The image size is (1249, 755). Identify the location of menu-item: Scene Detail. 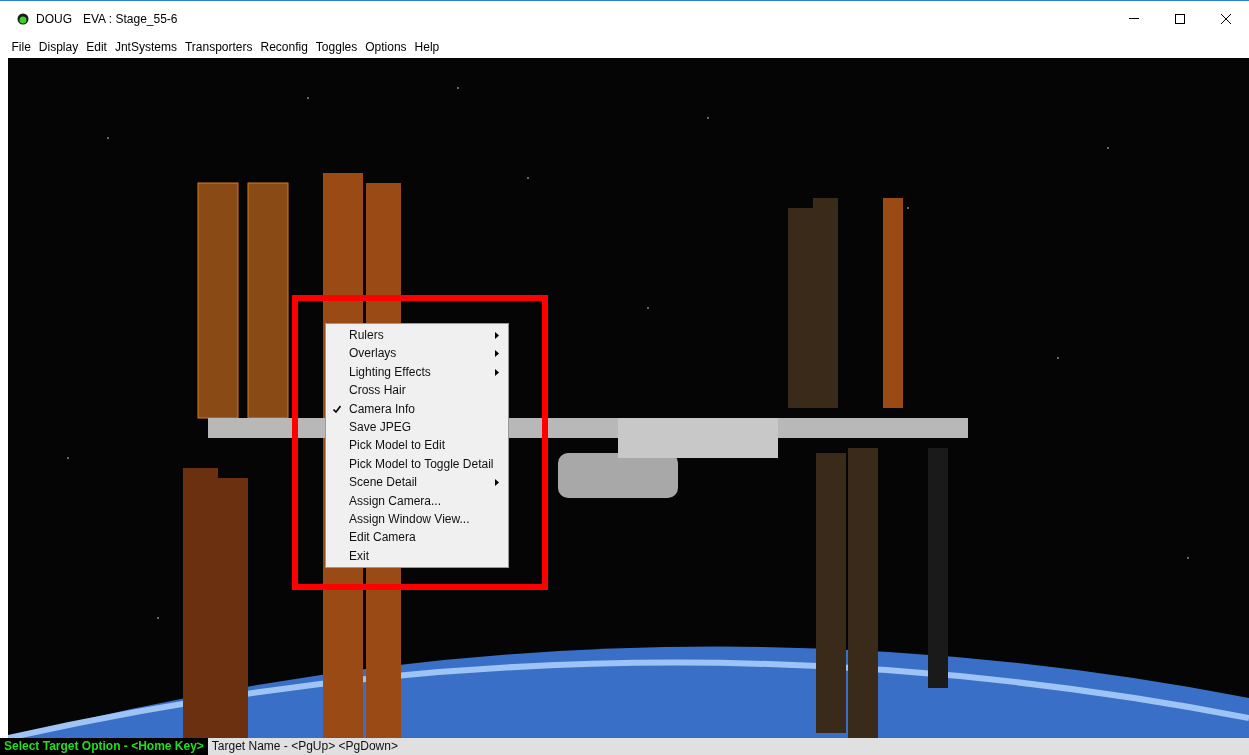
(417, 482).